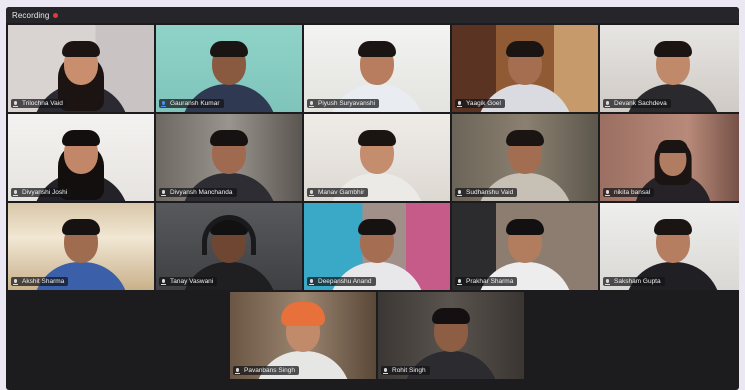 This screenshot has width=745, height=390. Describe the element at coordinates (269, 370) in the screenshot. I see `participant-name: Pavanbans Singh` at that location.